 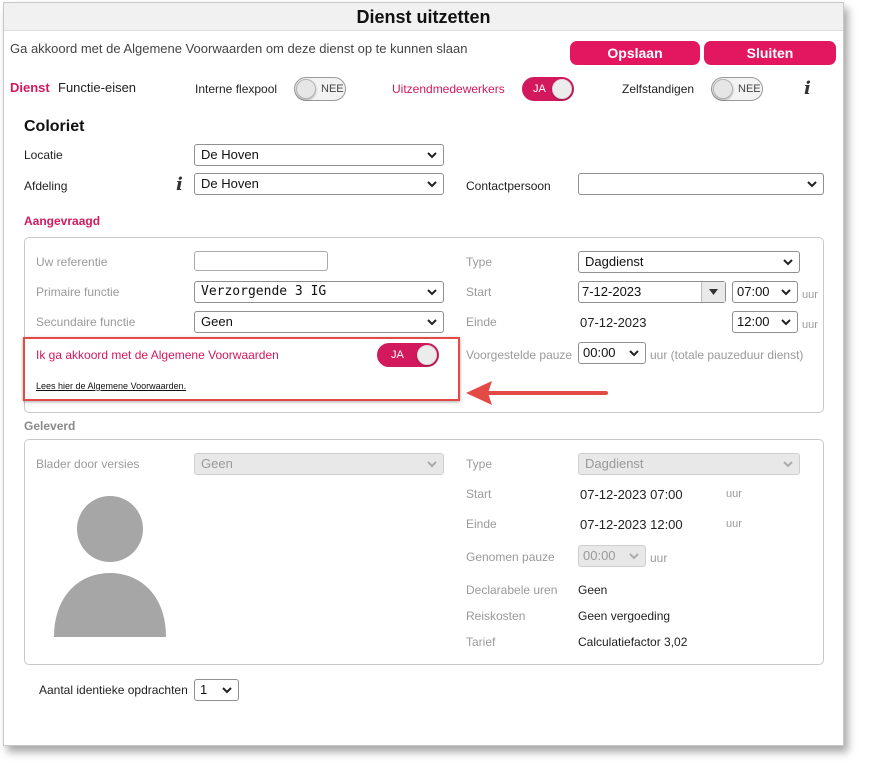 I want to click on geleverd-start-value: 07-12-2023 07:00, so click(x=631, y=494).